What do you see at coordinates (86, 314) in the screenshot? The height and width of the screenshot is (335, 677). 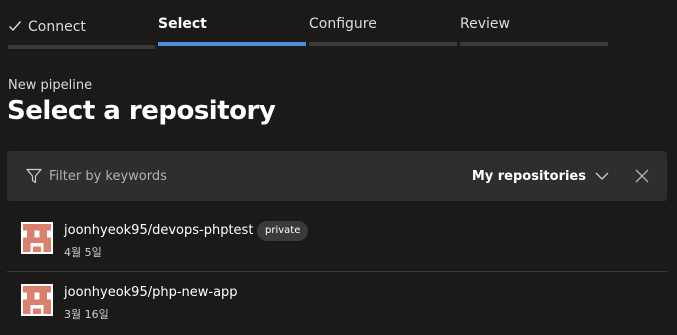 I see `repository-date: 3월 16일` at bounding box center [86, 314].